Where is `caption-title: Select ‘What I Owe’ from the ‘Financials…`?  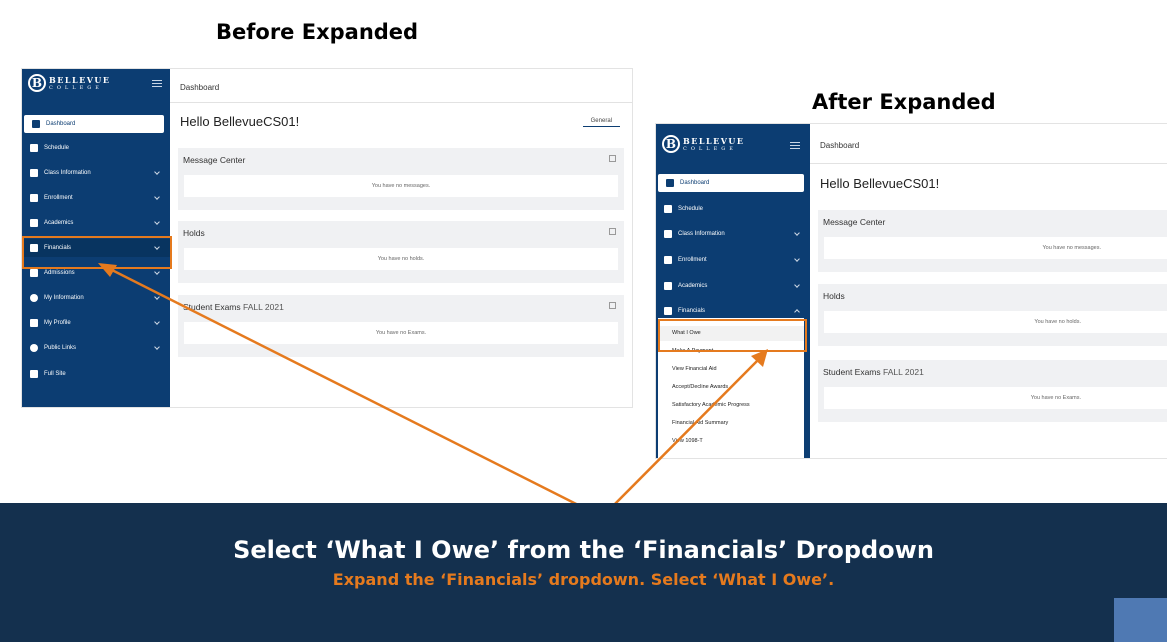
caption-title: Select ‘What I Owe’ from the ‘Financials… is located at coordinates (583, 550).